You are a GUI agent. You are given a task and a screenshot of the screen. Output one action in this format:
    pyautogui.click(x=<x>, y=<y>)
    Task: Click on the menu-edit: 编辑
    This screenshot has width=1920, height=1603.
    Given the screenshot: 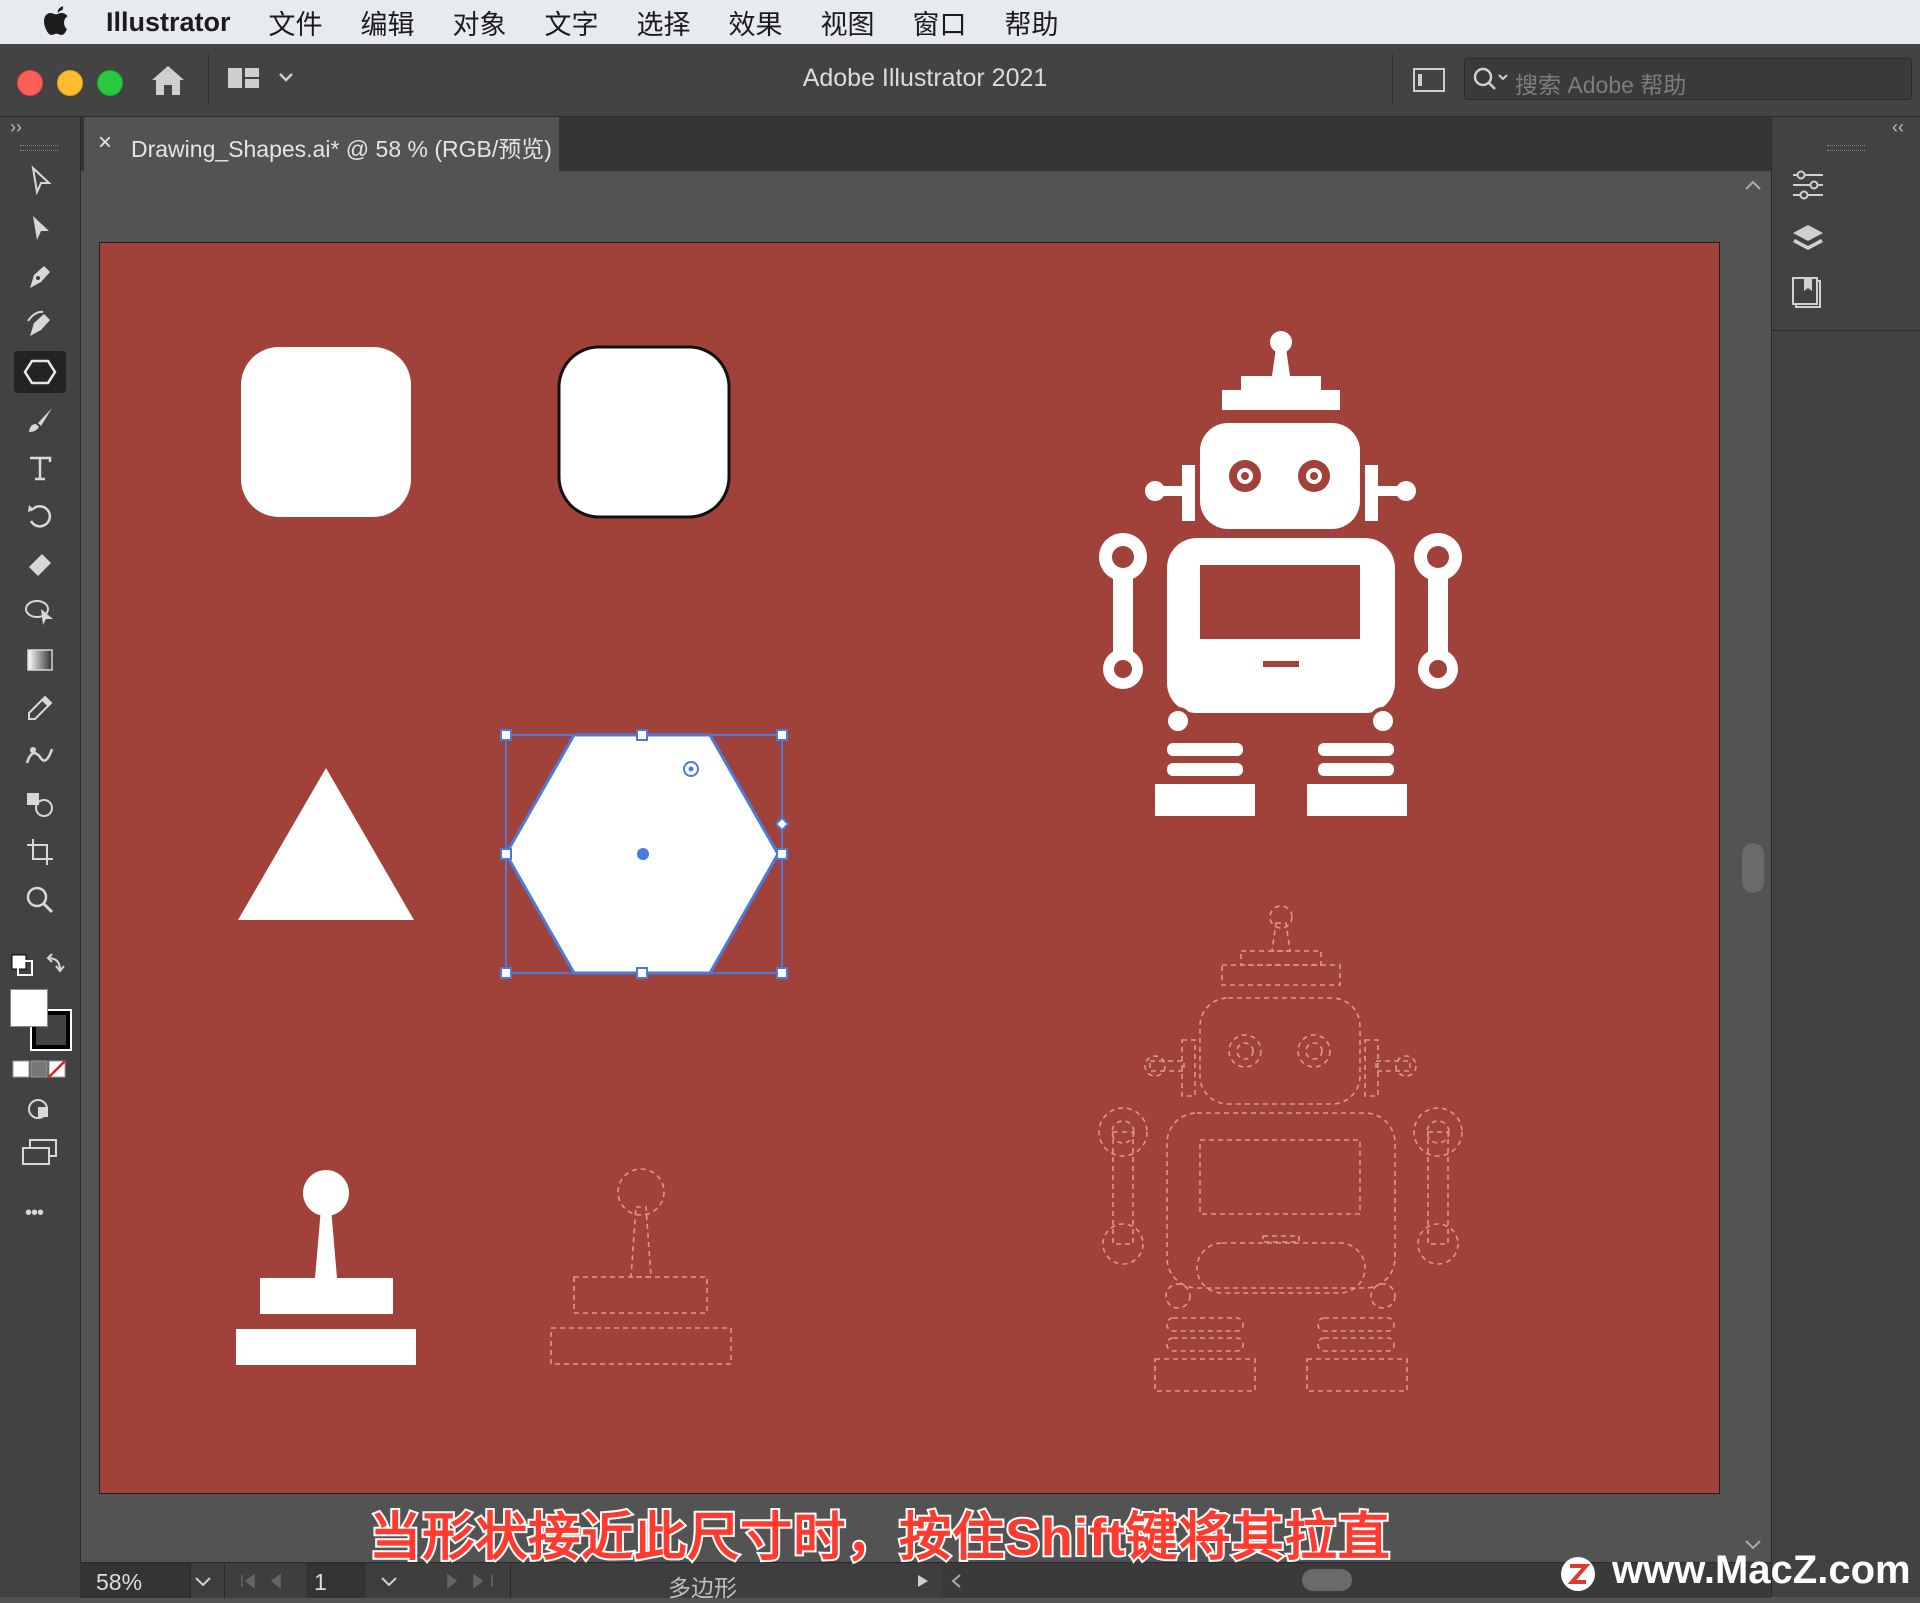 What is the action you would take?
    pyautogui.click(x=388, y=22)
    